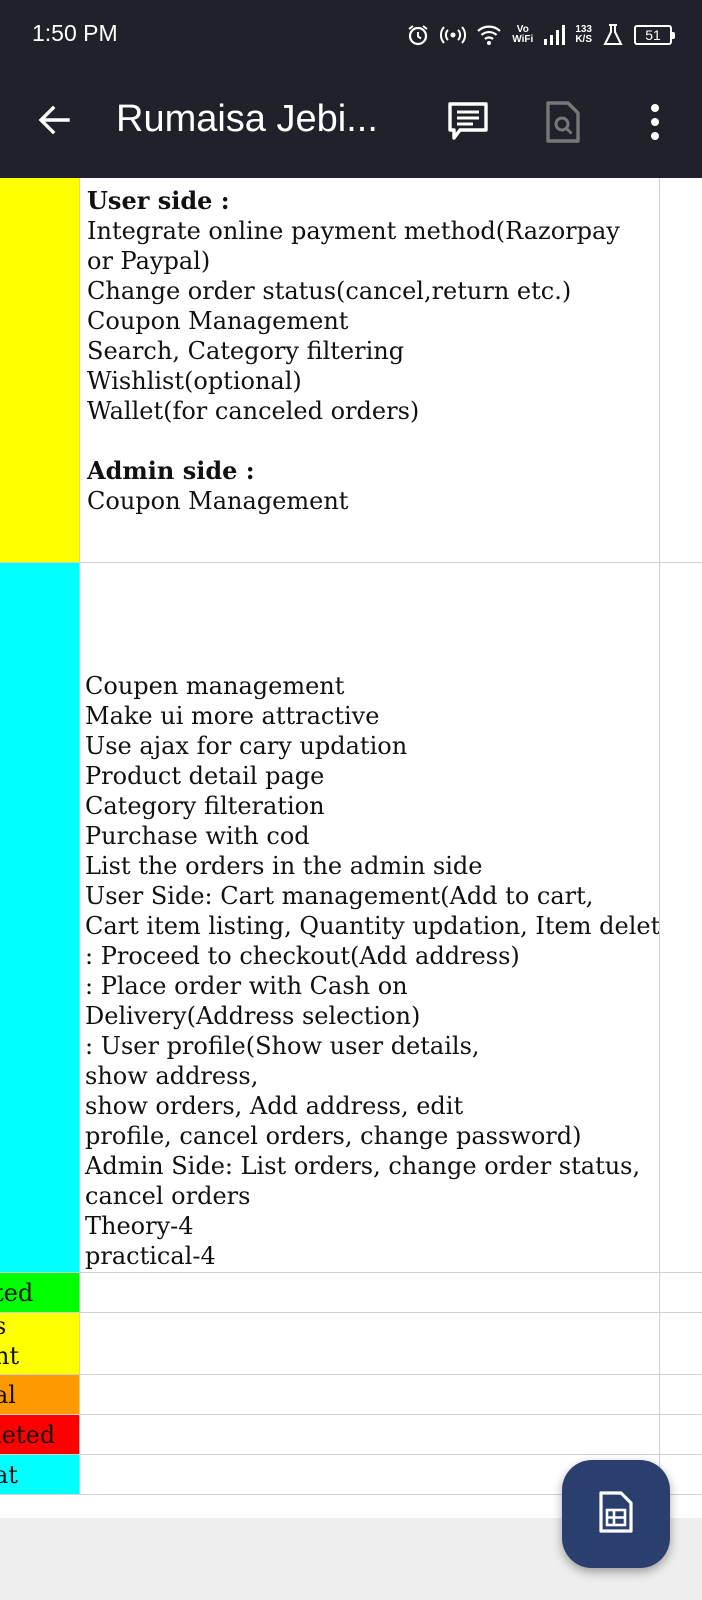  What do you see at coordinates (9, 1475) in the screenshot?
I see `legend-label: at` at bounding box center [9, 1475].